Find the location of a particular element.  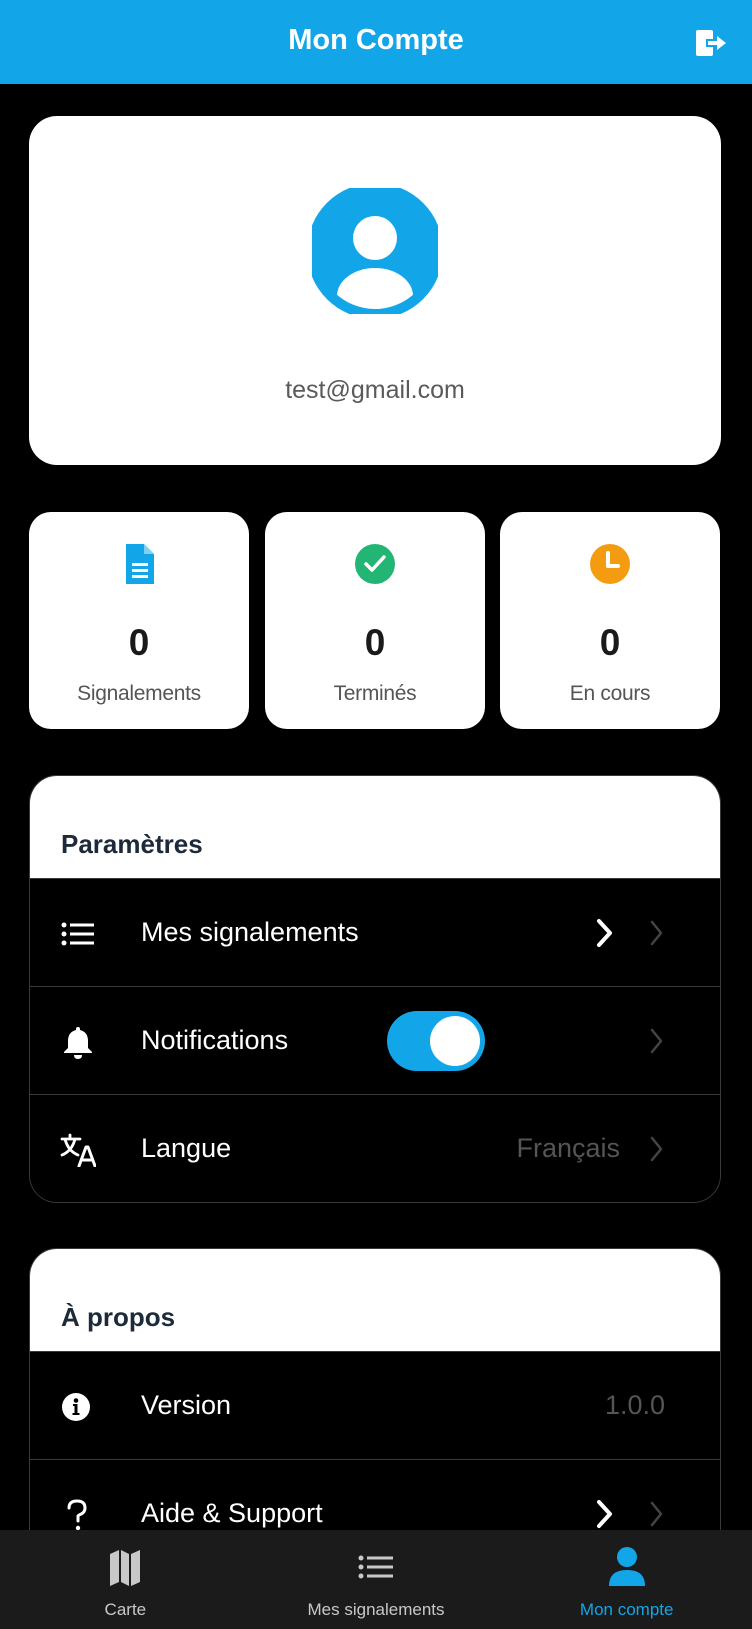

version-value: 1.0.0 is located at coordinates (634, 1405).